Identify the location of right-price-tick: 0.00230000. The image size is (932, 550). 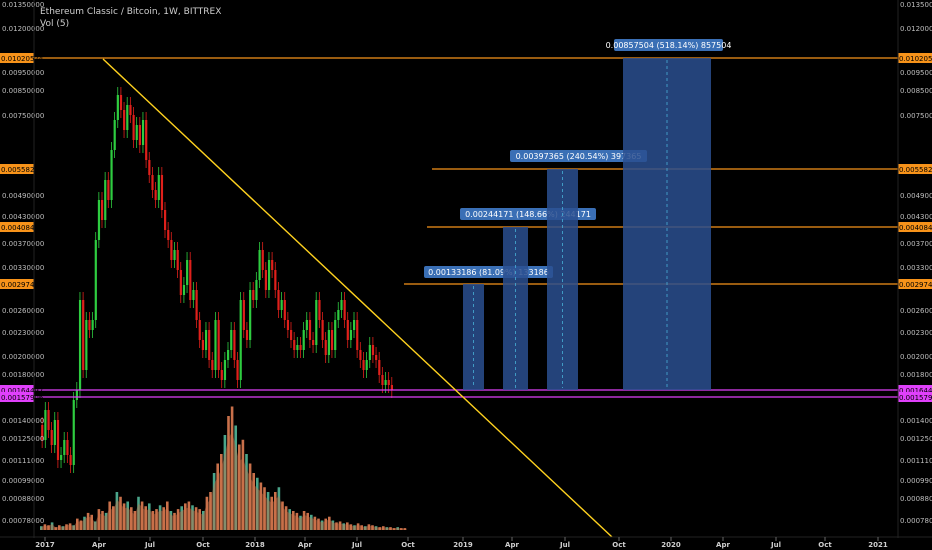
(916, 333).